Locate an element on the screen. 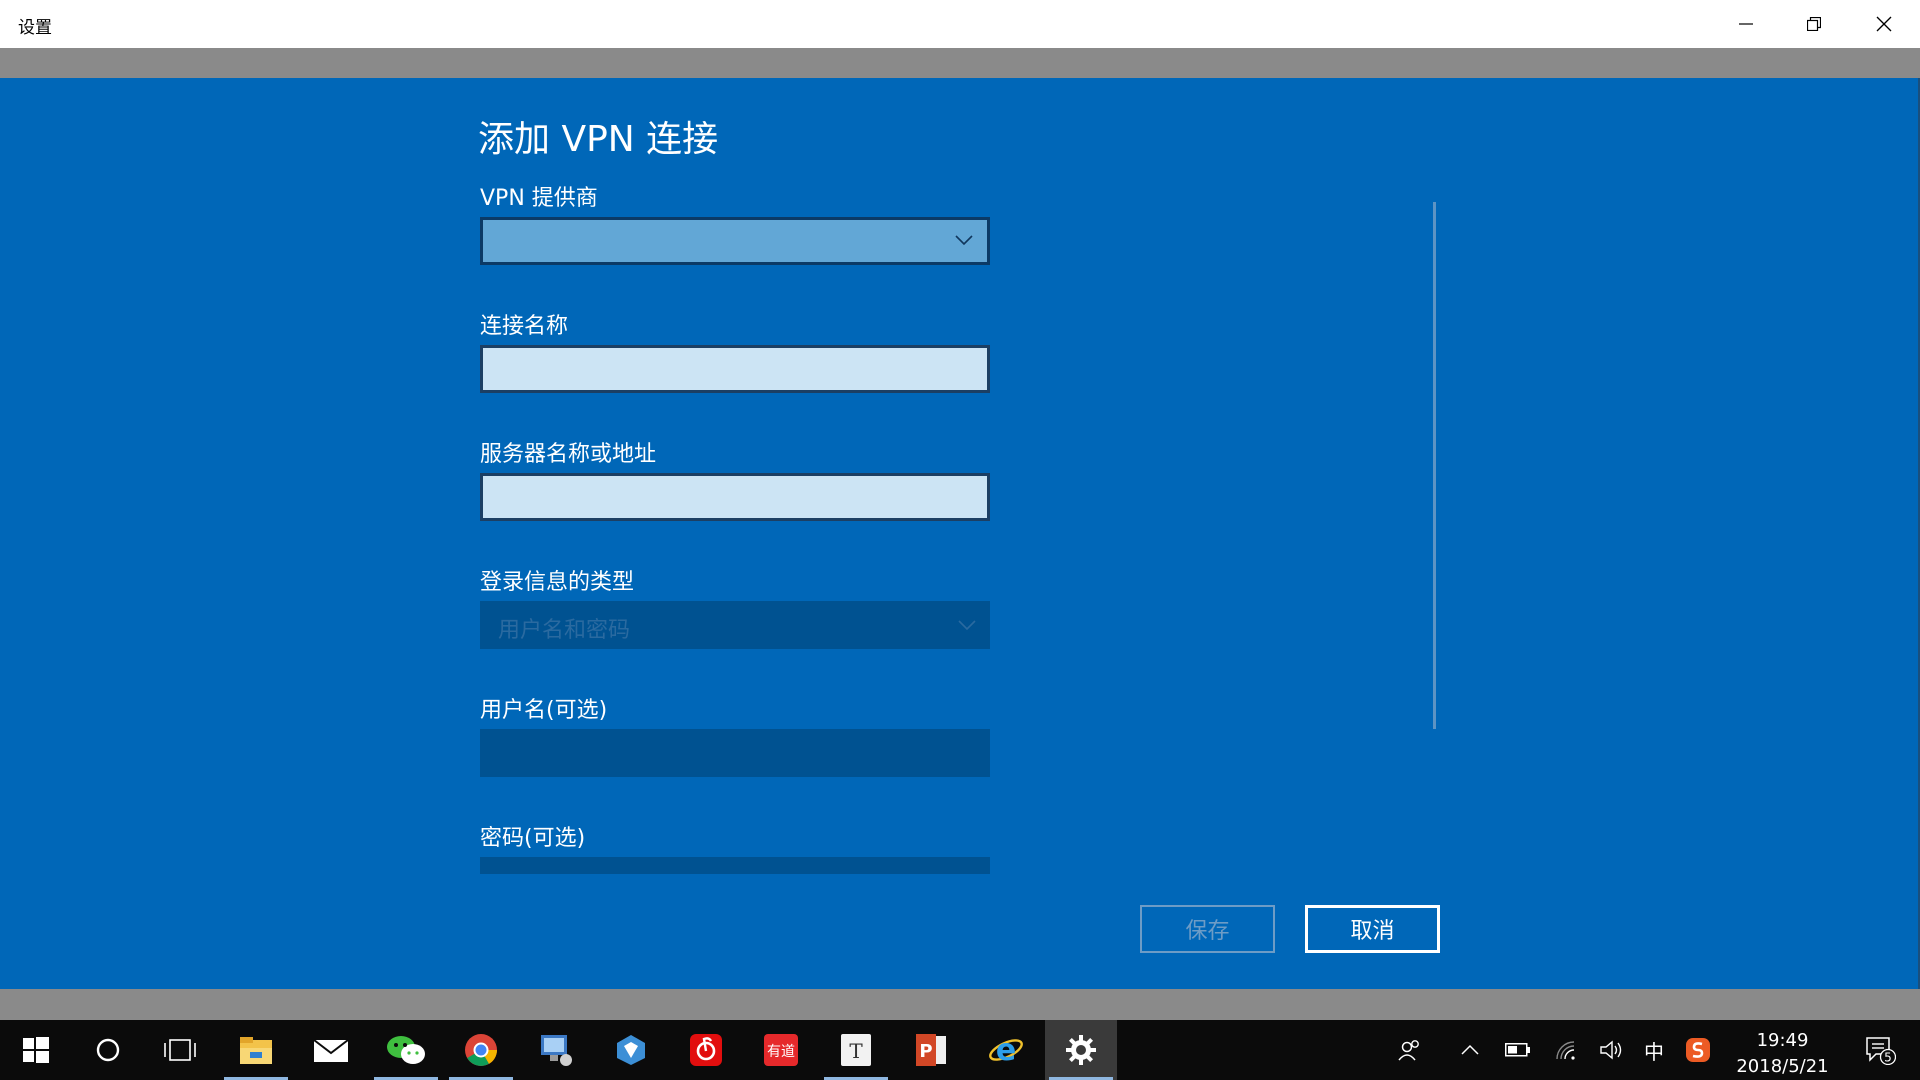 The height and width of the screenshot is (1080, 1920). cube-app-icon is located at coordinates (631, 1050).